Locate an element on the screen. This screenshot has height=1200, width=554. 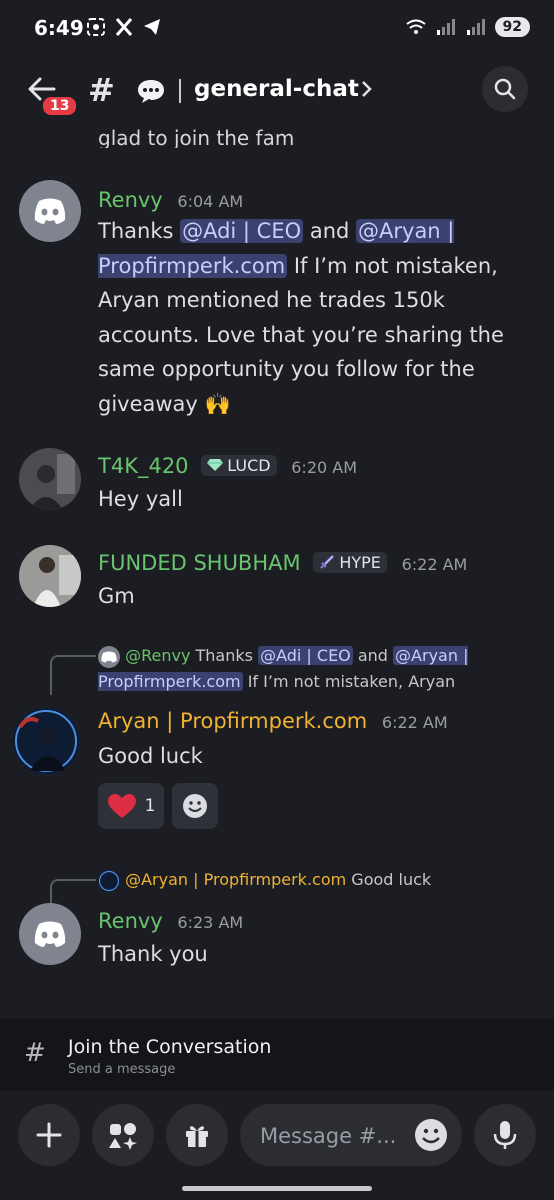
emoji-icon is located at coordinates (431, 1135).